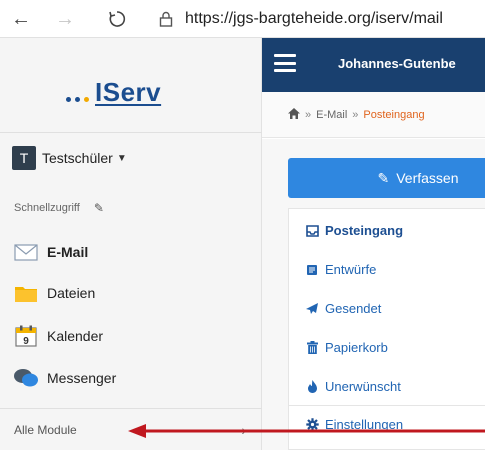  What do you see at coordinates (65, 19) in the screenshot?
I see `forward-arrow-icon: →` at bounding box center [65, 19].